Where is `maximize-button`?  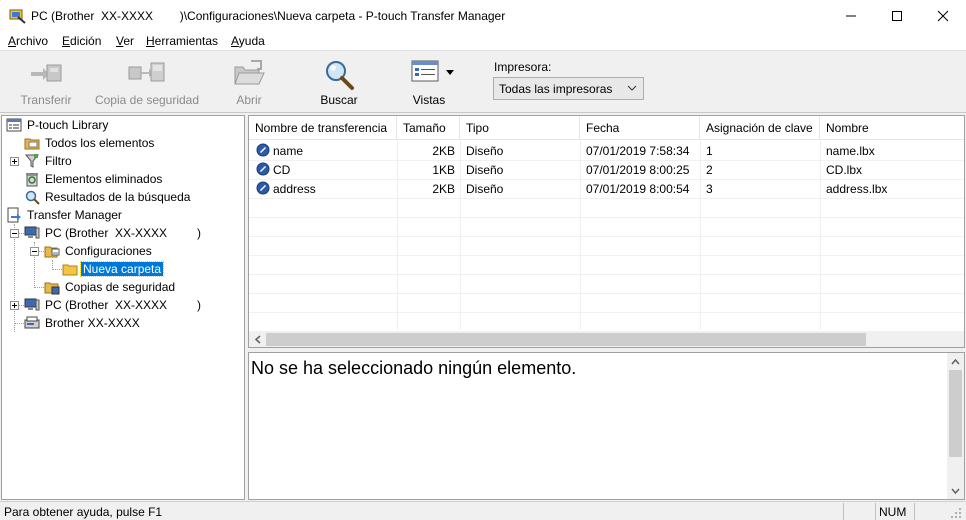 maximize-button is located at coordinates (897, 15).